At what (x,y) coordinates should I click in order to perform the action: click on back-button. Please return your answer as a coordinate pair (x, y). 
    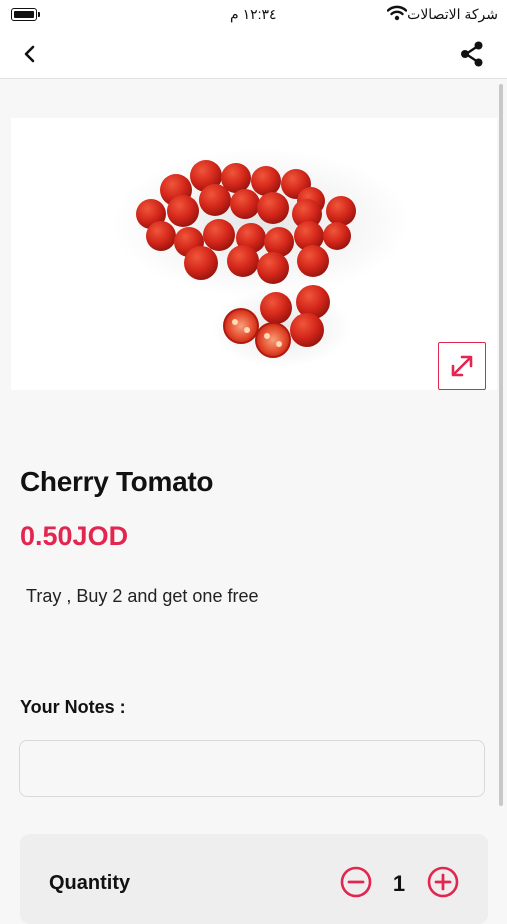
    Looking at the image, I should click on (30, 54).